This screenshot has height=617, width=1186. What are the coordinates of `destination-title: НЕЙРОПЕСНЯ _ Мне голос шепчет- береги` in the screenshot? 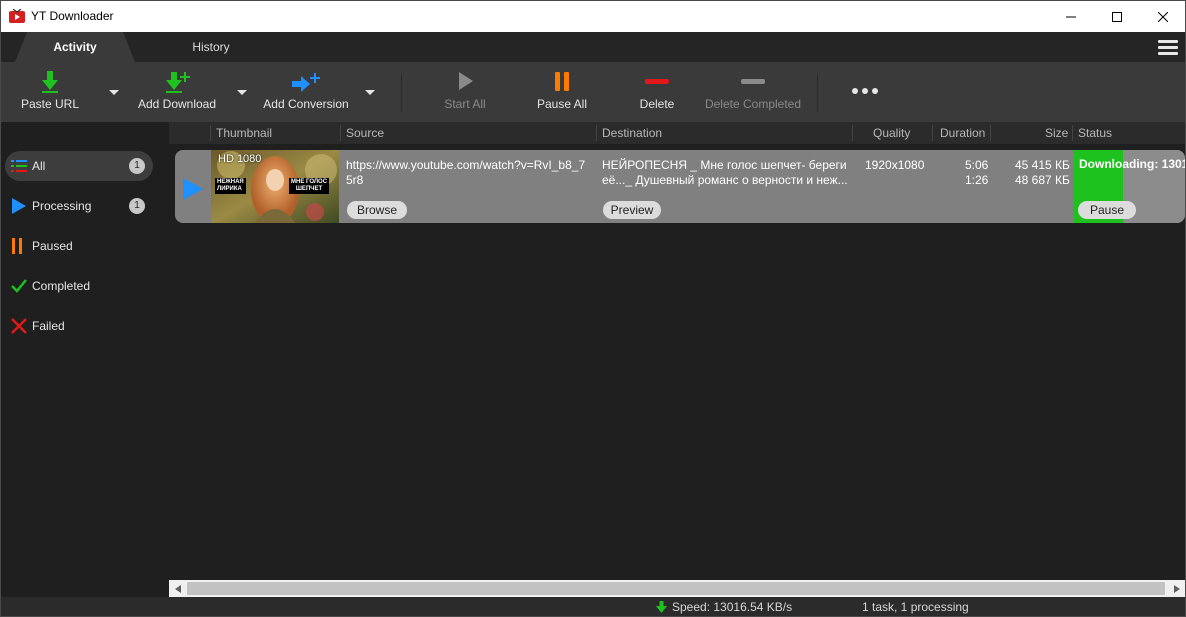 It's located at (724, 165).